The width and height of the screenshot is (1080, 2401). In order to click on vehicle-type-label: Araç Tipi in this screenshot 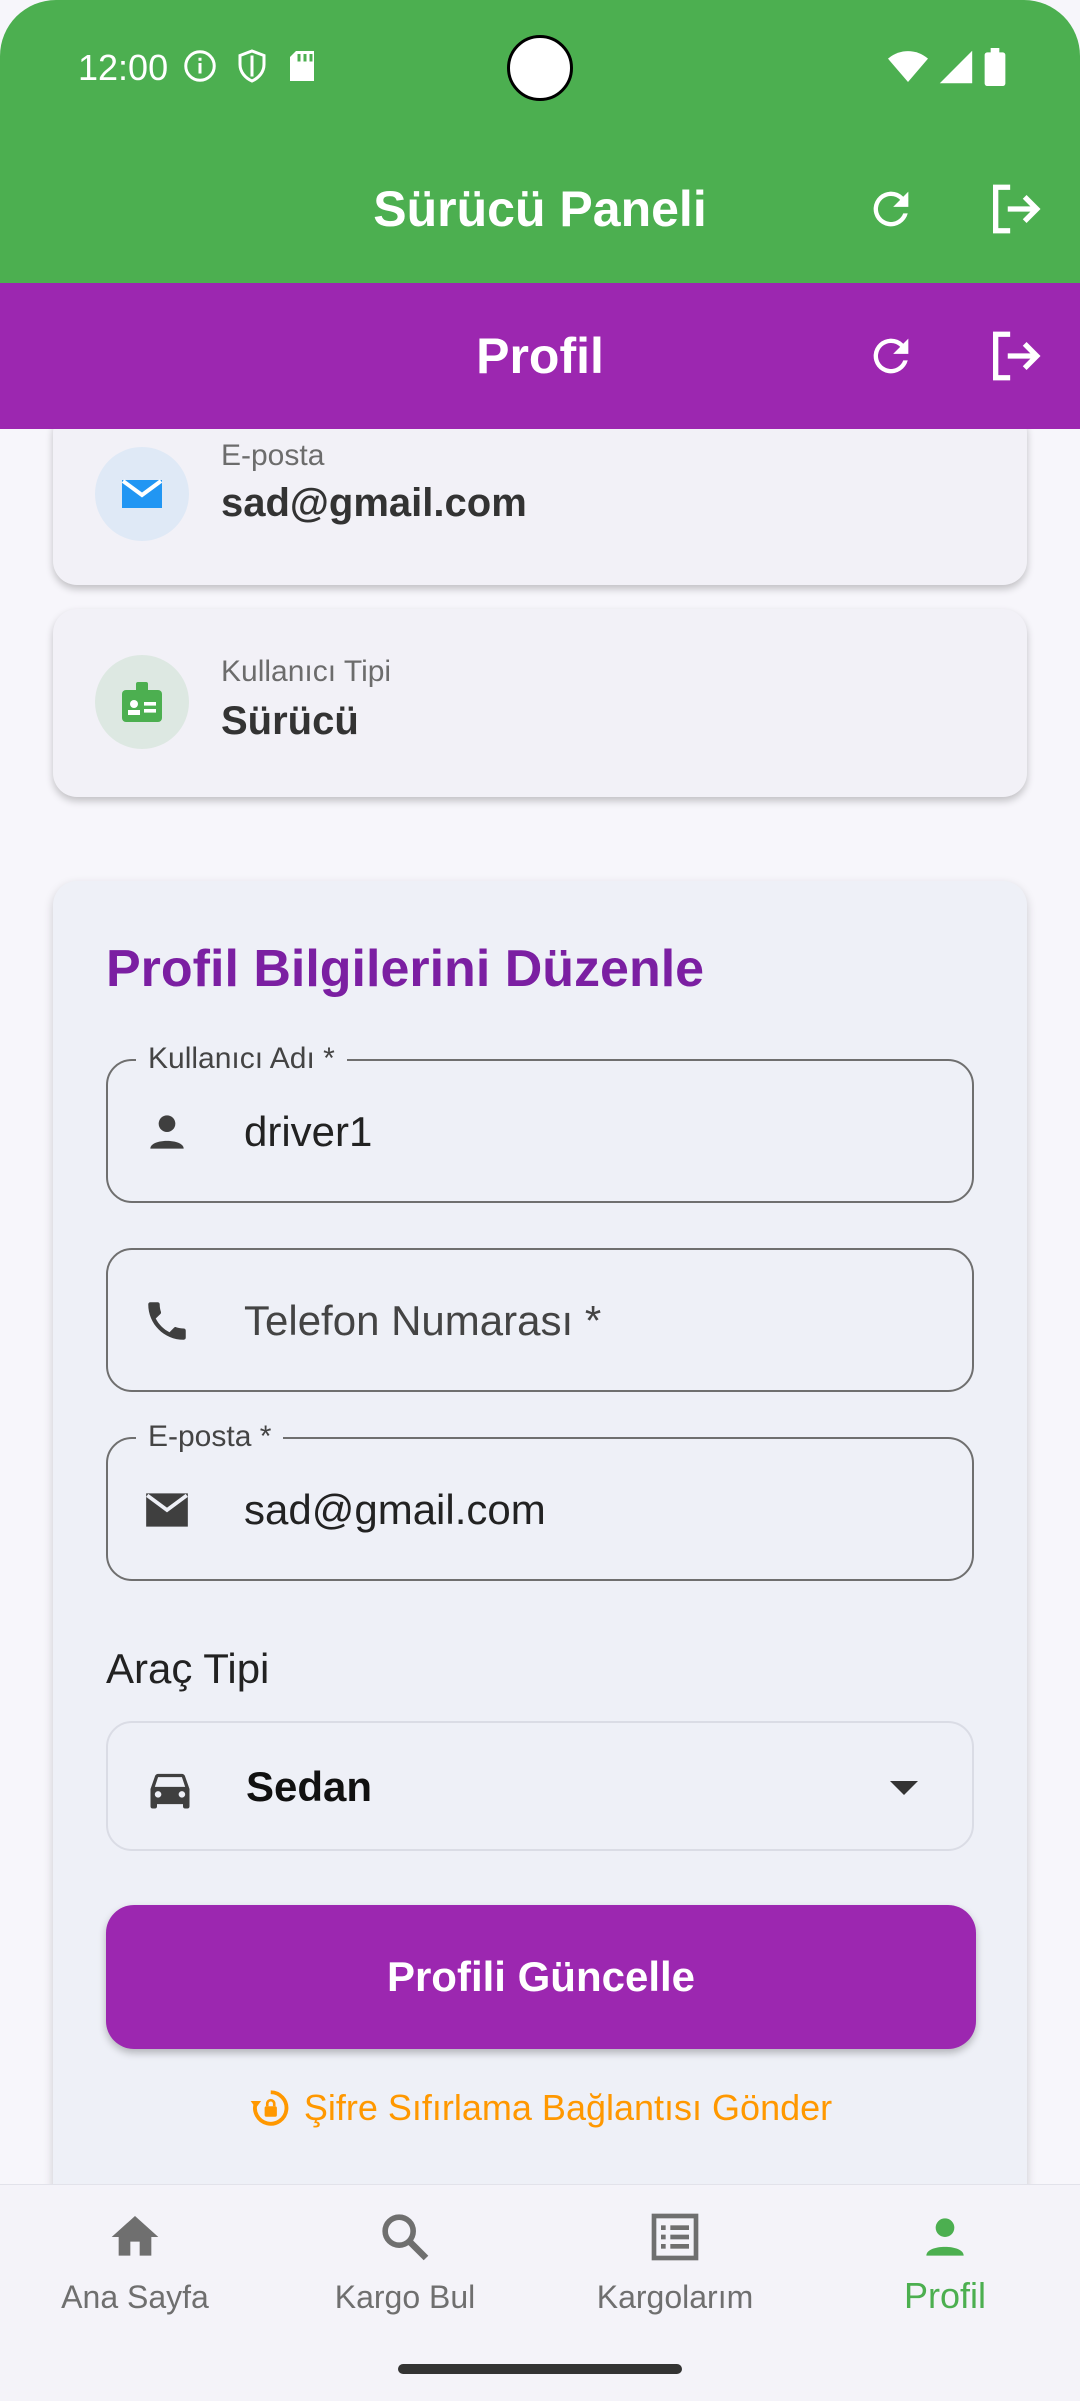, I will do `click(188, 1668)`.